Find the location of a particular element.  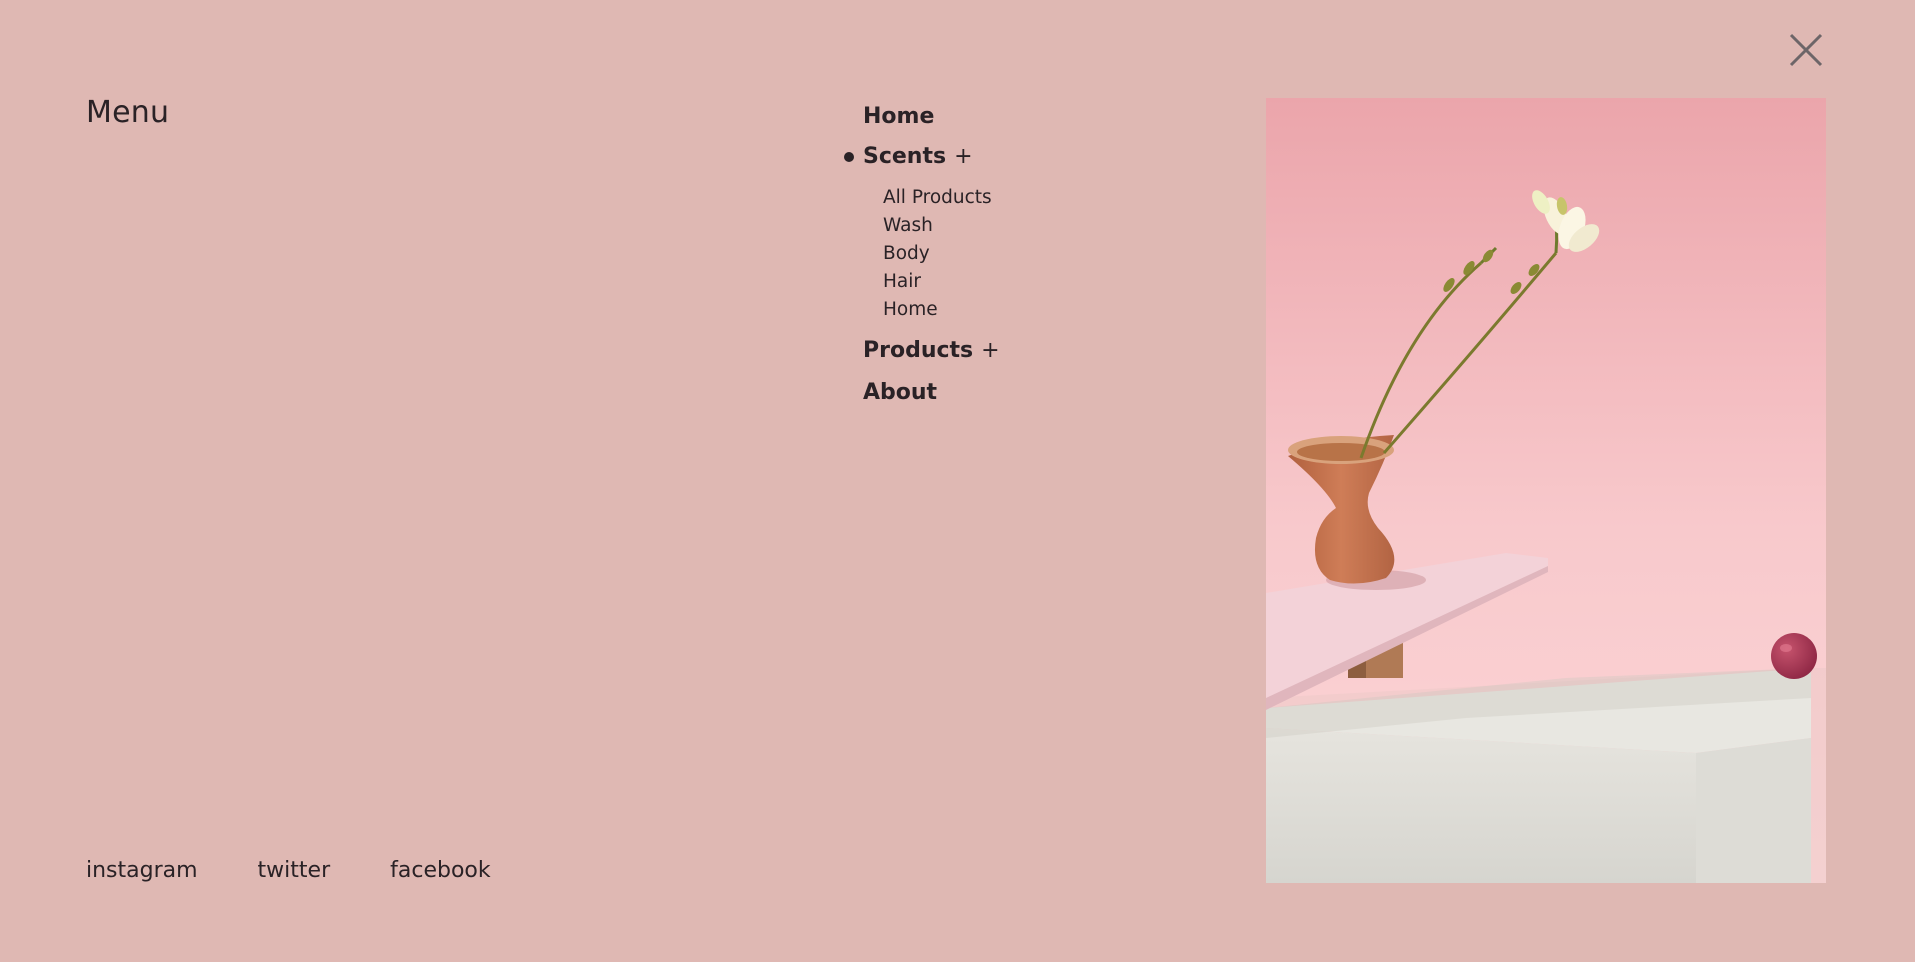

nav-item-home: Home is located at coordinates (931, 117).